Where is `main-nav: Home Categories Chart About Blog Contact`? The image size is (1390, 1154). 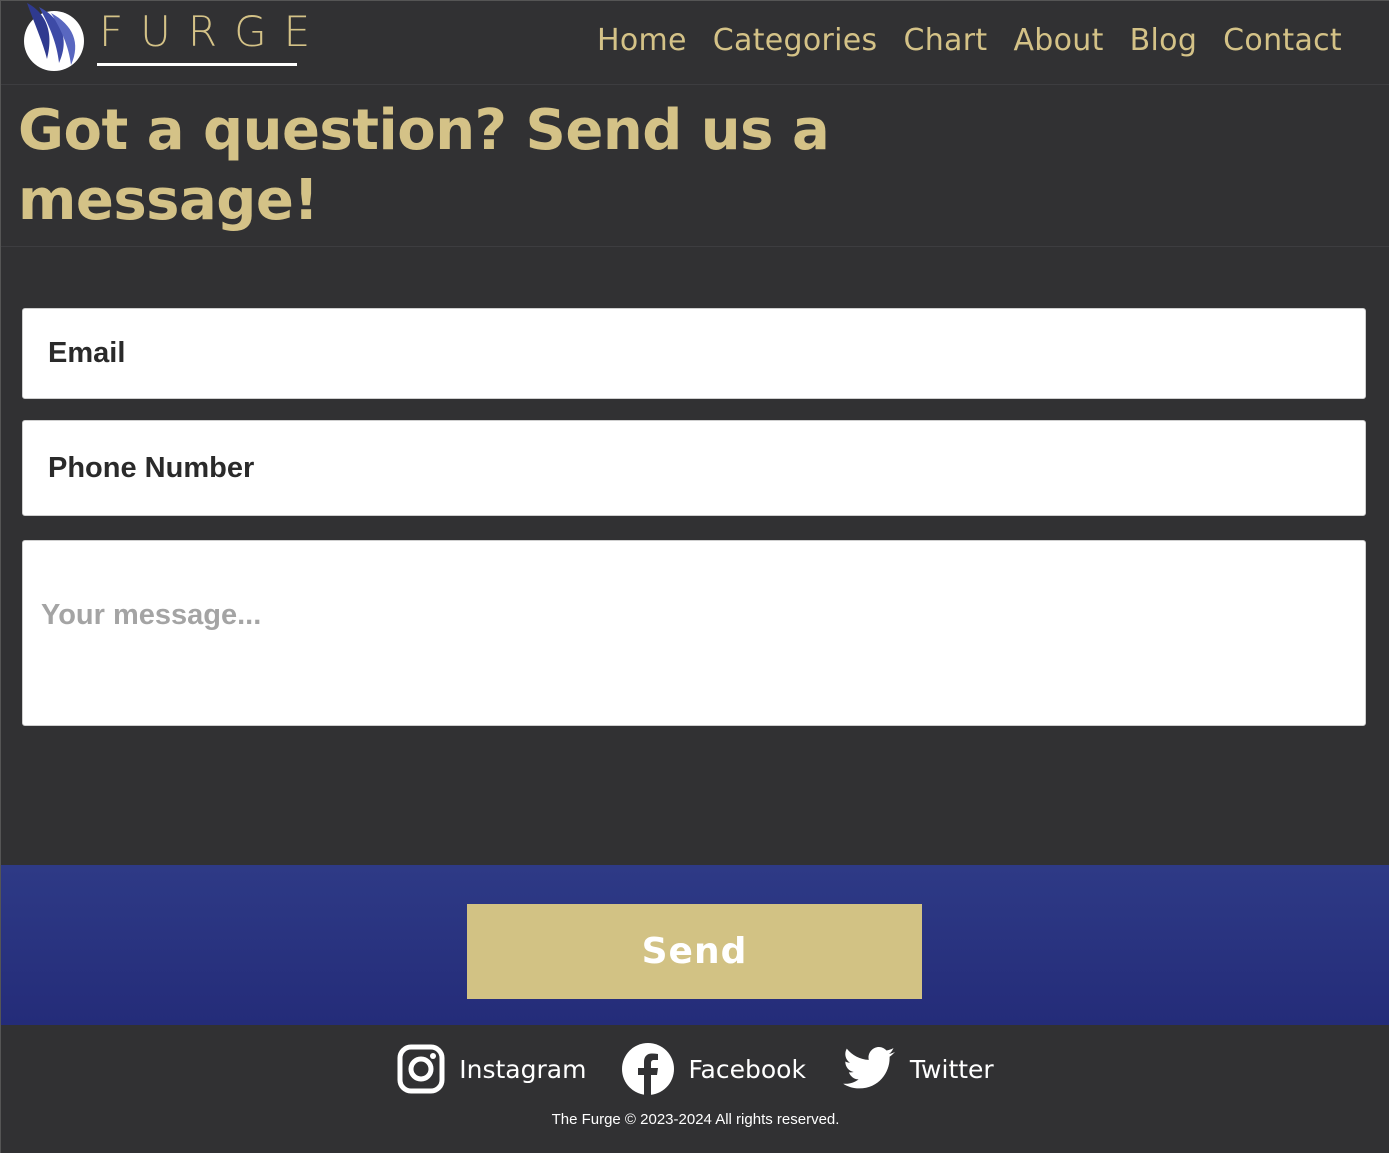 main-nav: Home Categories Chart About Blog Contact is located at coordinates (956, 40).